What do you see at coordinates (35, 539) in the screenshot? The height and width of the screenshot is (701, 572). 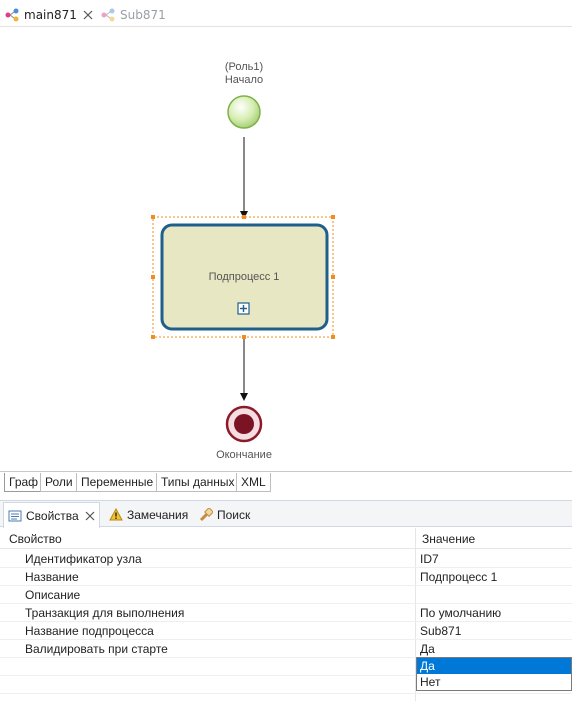 I see `column-header-property: Свойство` at bounding box center [35, 539].